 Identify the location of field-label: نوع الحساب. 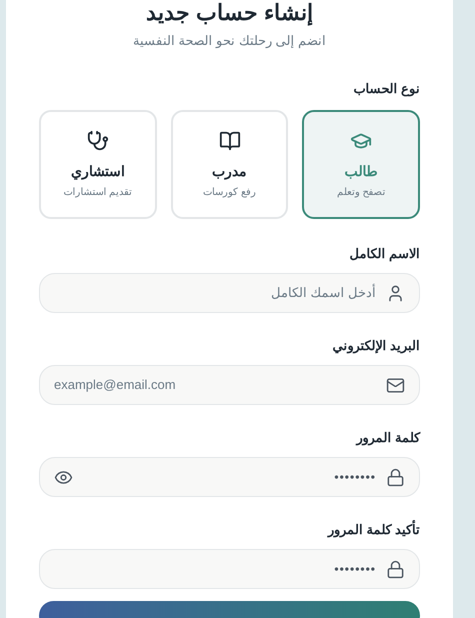
(386, 89).